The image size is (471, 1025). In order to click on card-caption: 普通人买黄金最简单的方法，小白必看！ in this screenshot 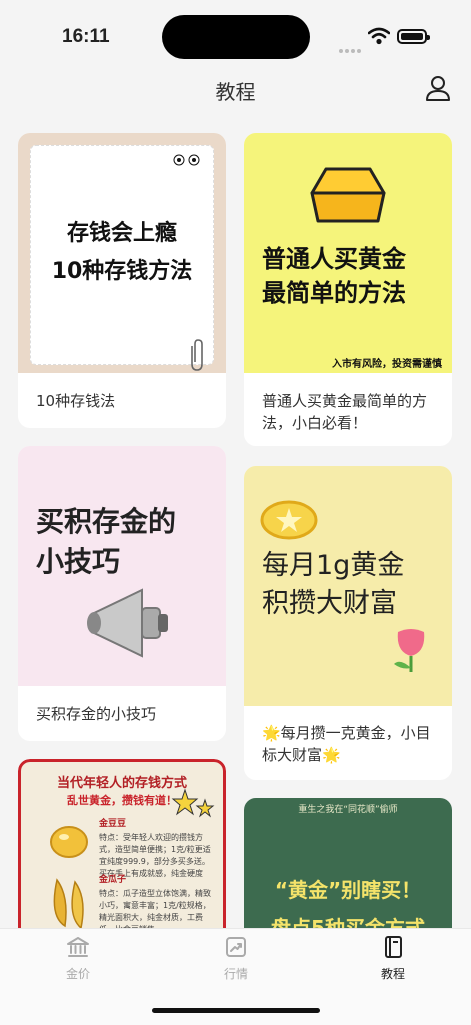, I will do `click(345, 412)`.